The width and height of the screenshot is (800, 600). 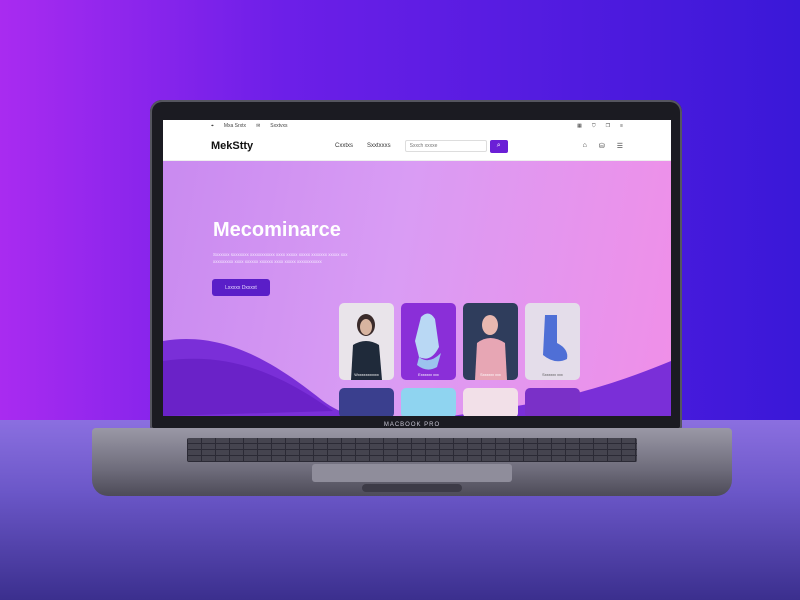 What do you see at coordinates (428, 374) in the screenshot?
I see `product-label-2: Exxxxxx xxx` at bounding box center [428, 374].